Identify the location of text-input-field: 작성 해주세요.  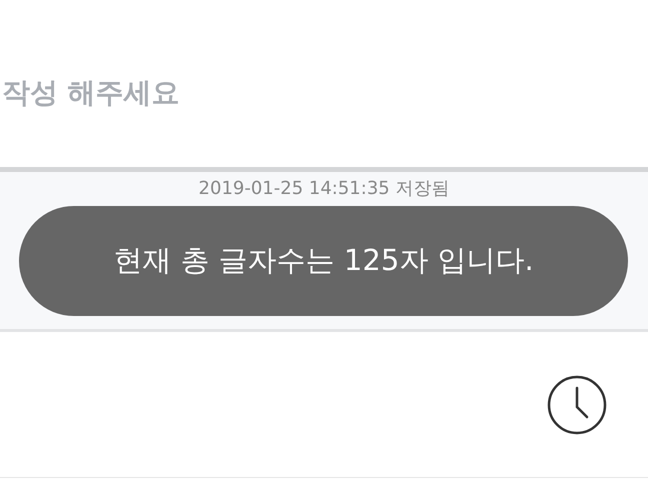
(302, 92).